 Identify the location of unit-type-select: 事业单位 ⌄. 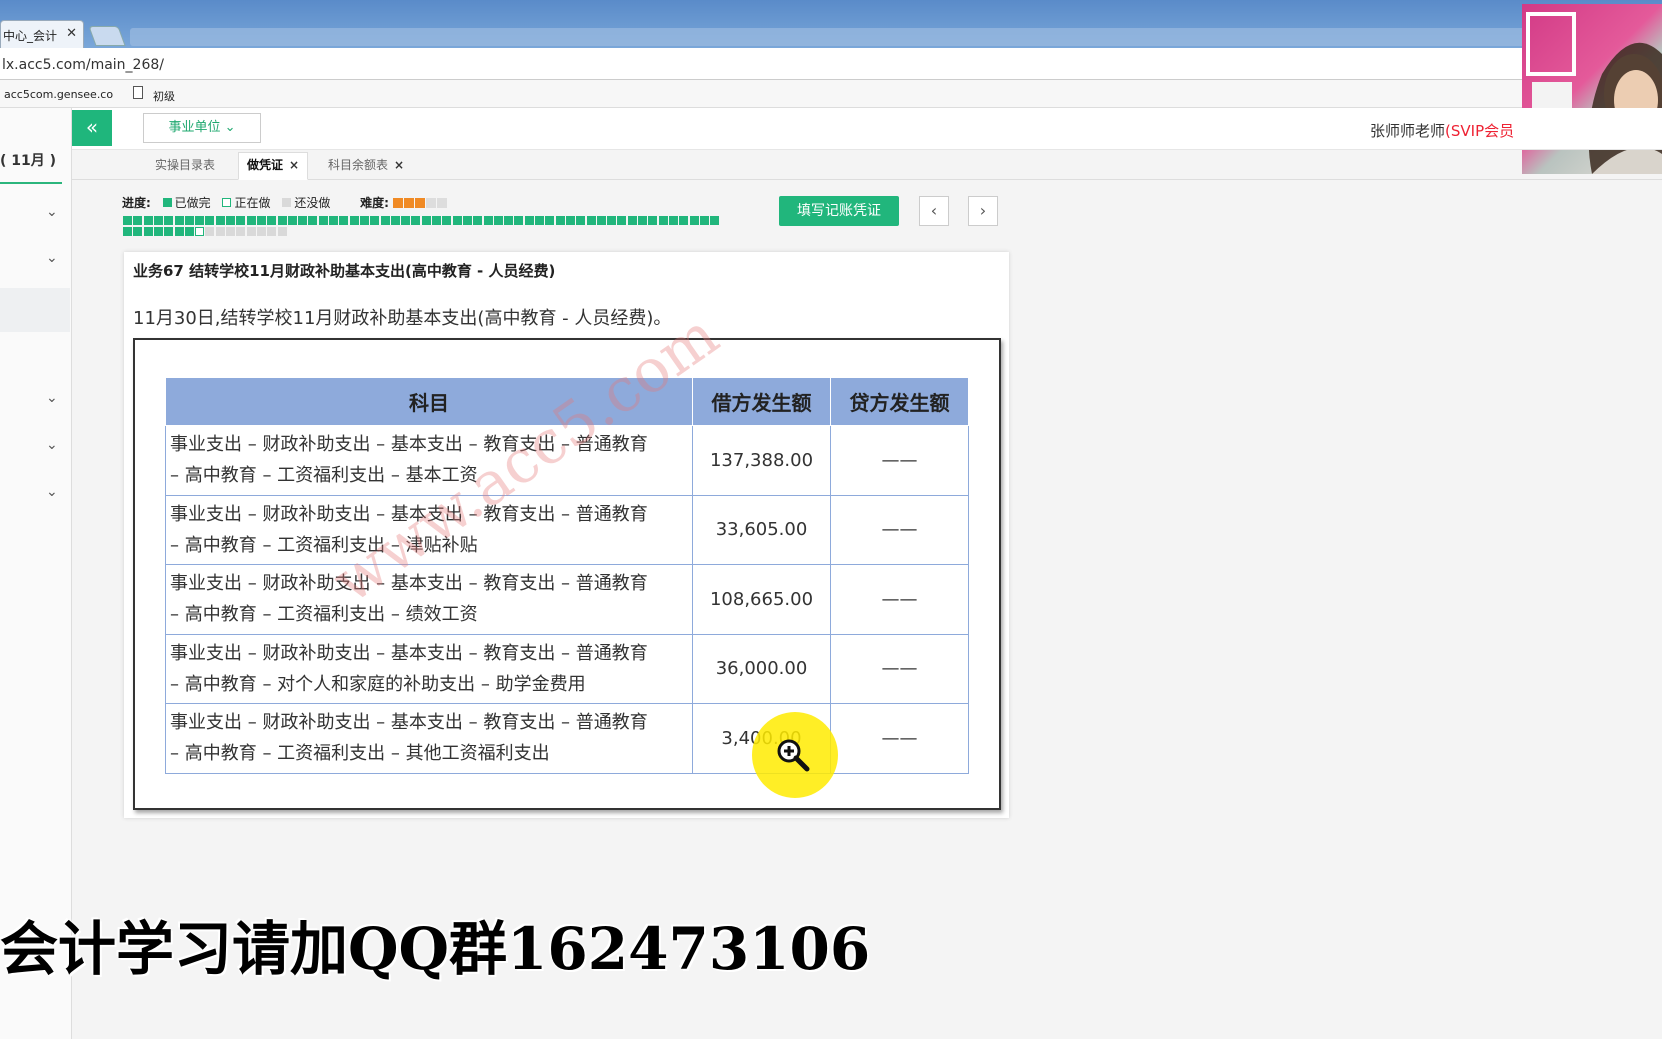
(202, 128).